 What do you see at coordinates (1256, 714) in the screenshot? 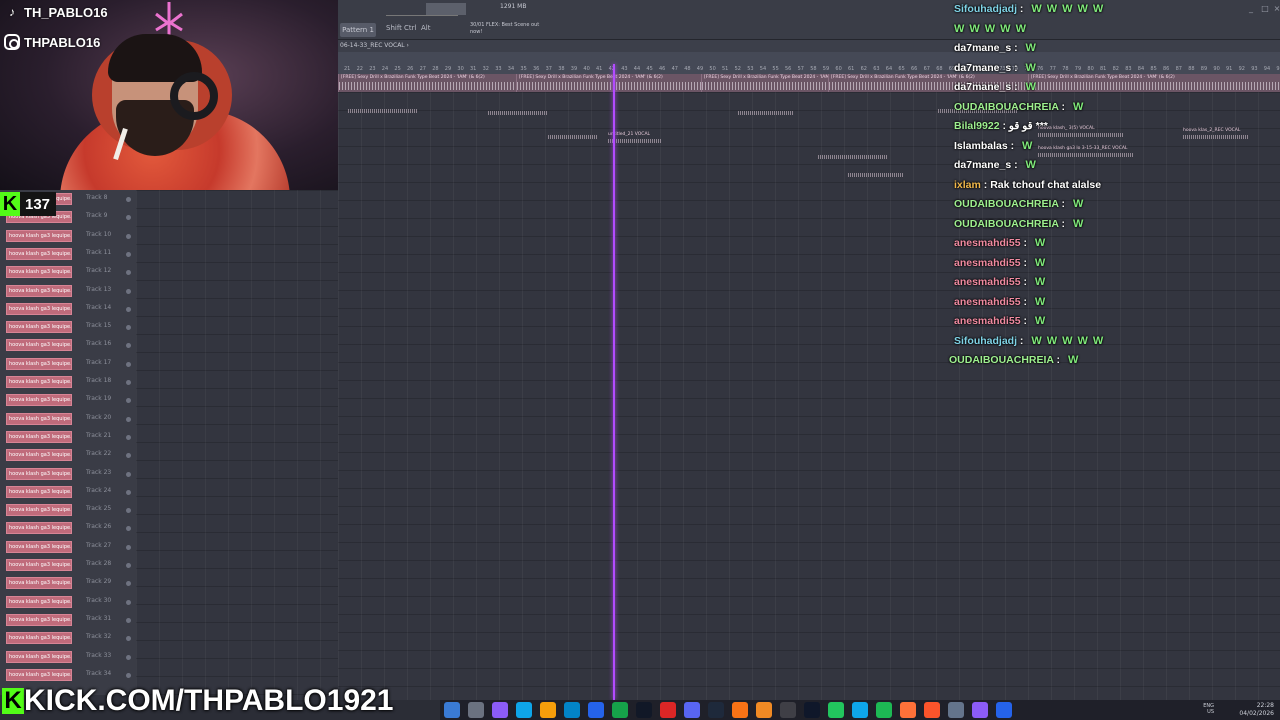
I see `clock-date: 04/02/2026` at bounding box center [1256, 714].